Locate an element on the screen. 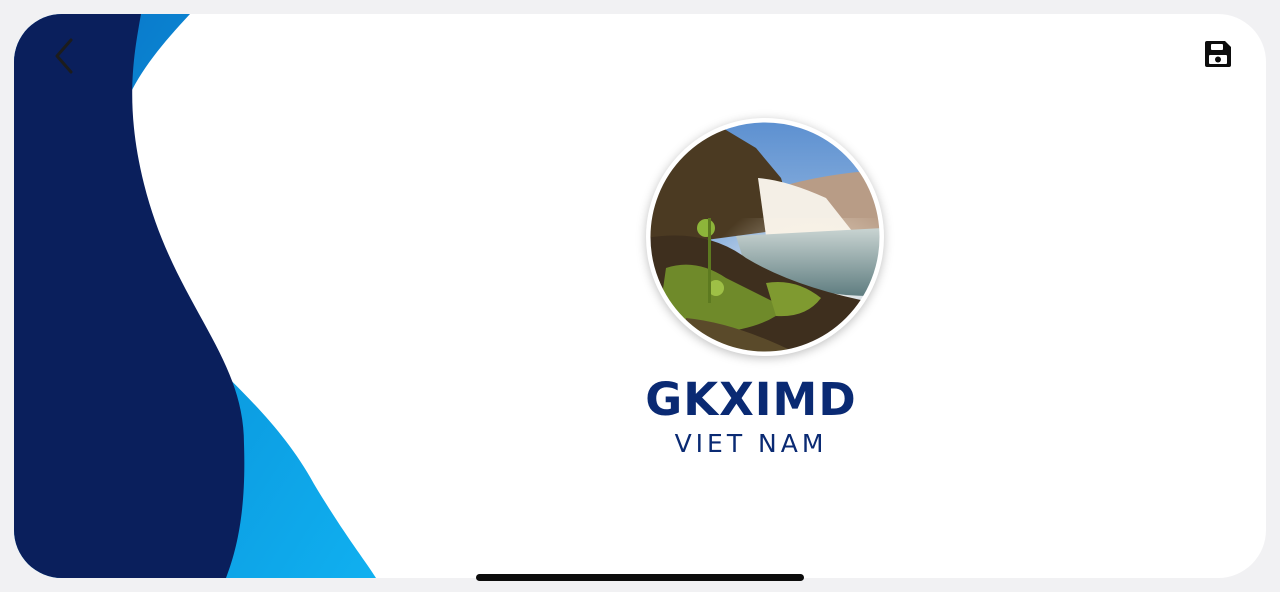 This screenshot has width=1280, height=592. floppy-disk-icon is located at coordinates (1218, 56).